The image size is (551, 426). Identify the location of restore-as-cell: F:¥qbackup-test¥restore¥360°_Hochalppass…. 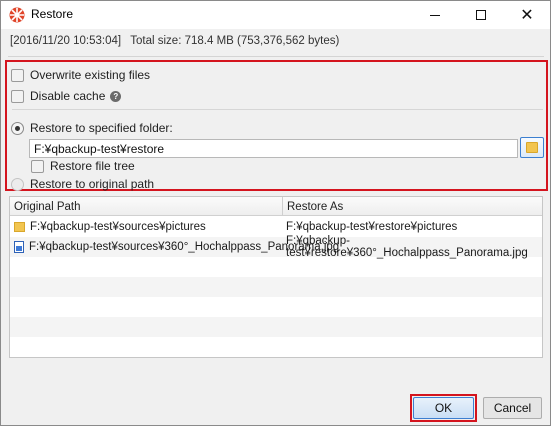
(407, 247).